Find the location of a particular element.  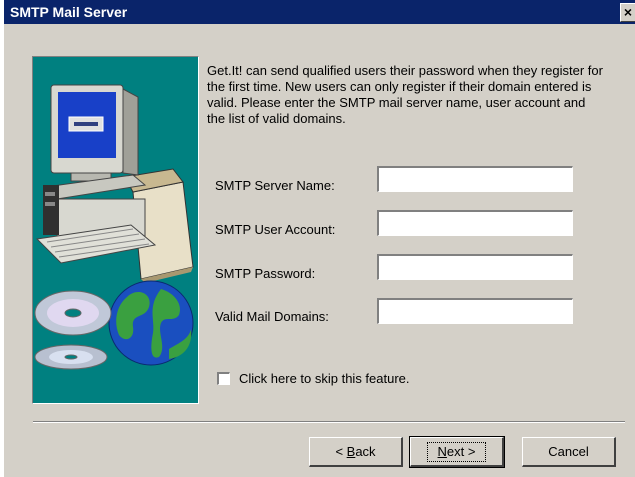

password-label: SMTP Password: is located at coordinates (265, 273).